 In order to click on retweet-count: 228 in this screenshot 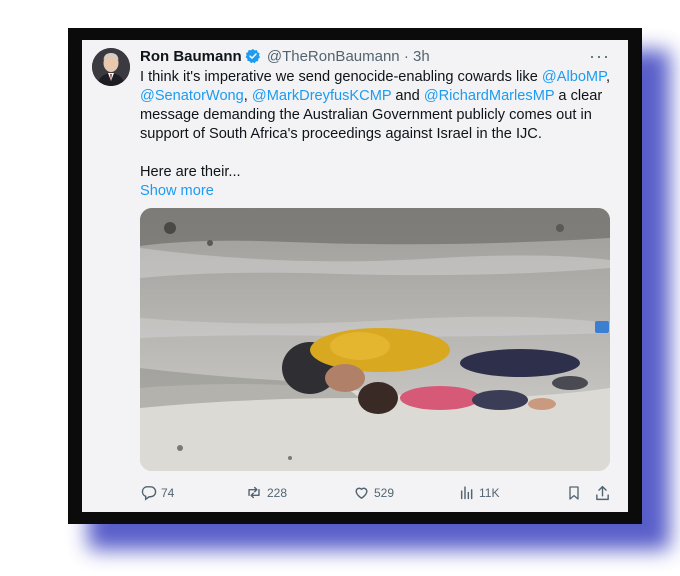, I will do `click(277, 492)`.